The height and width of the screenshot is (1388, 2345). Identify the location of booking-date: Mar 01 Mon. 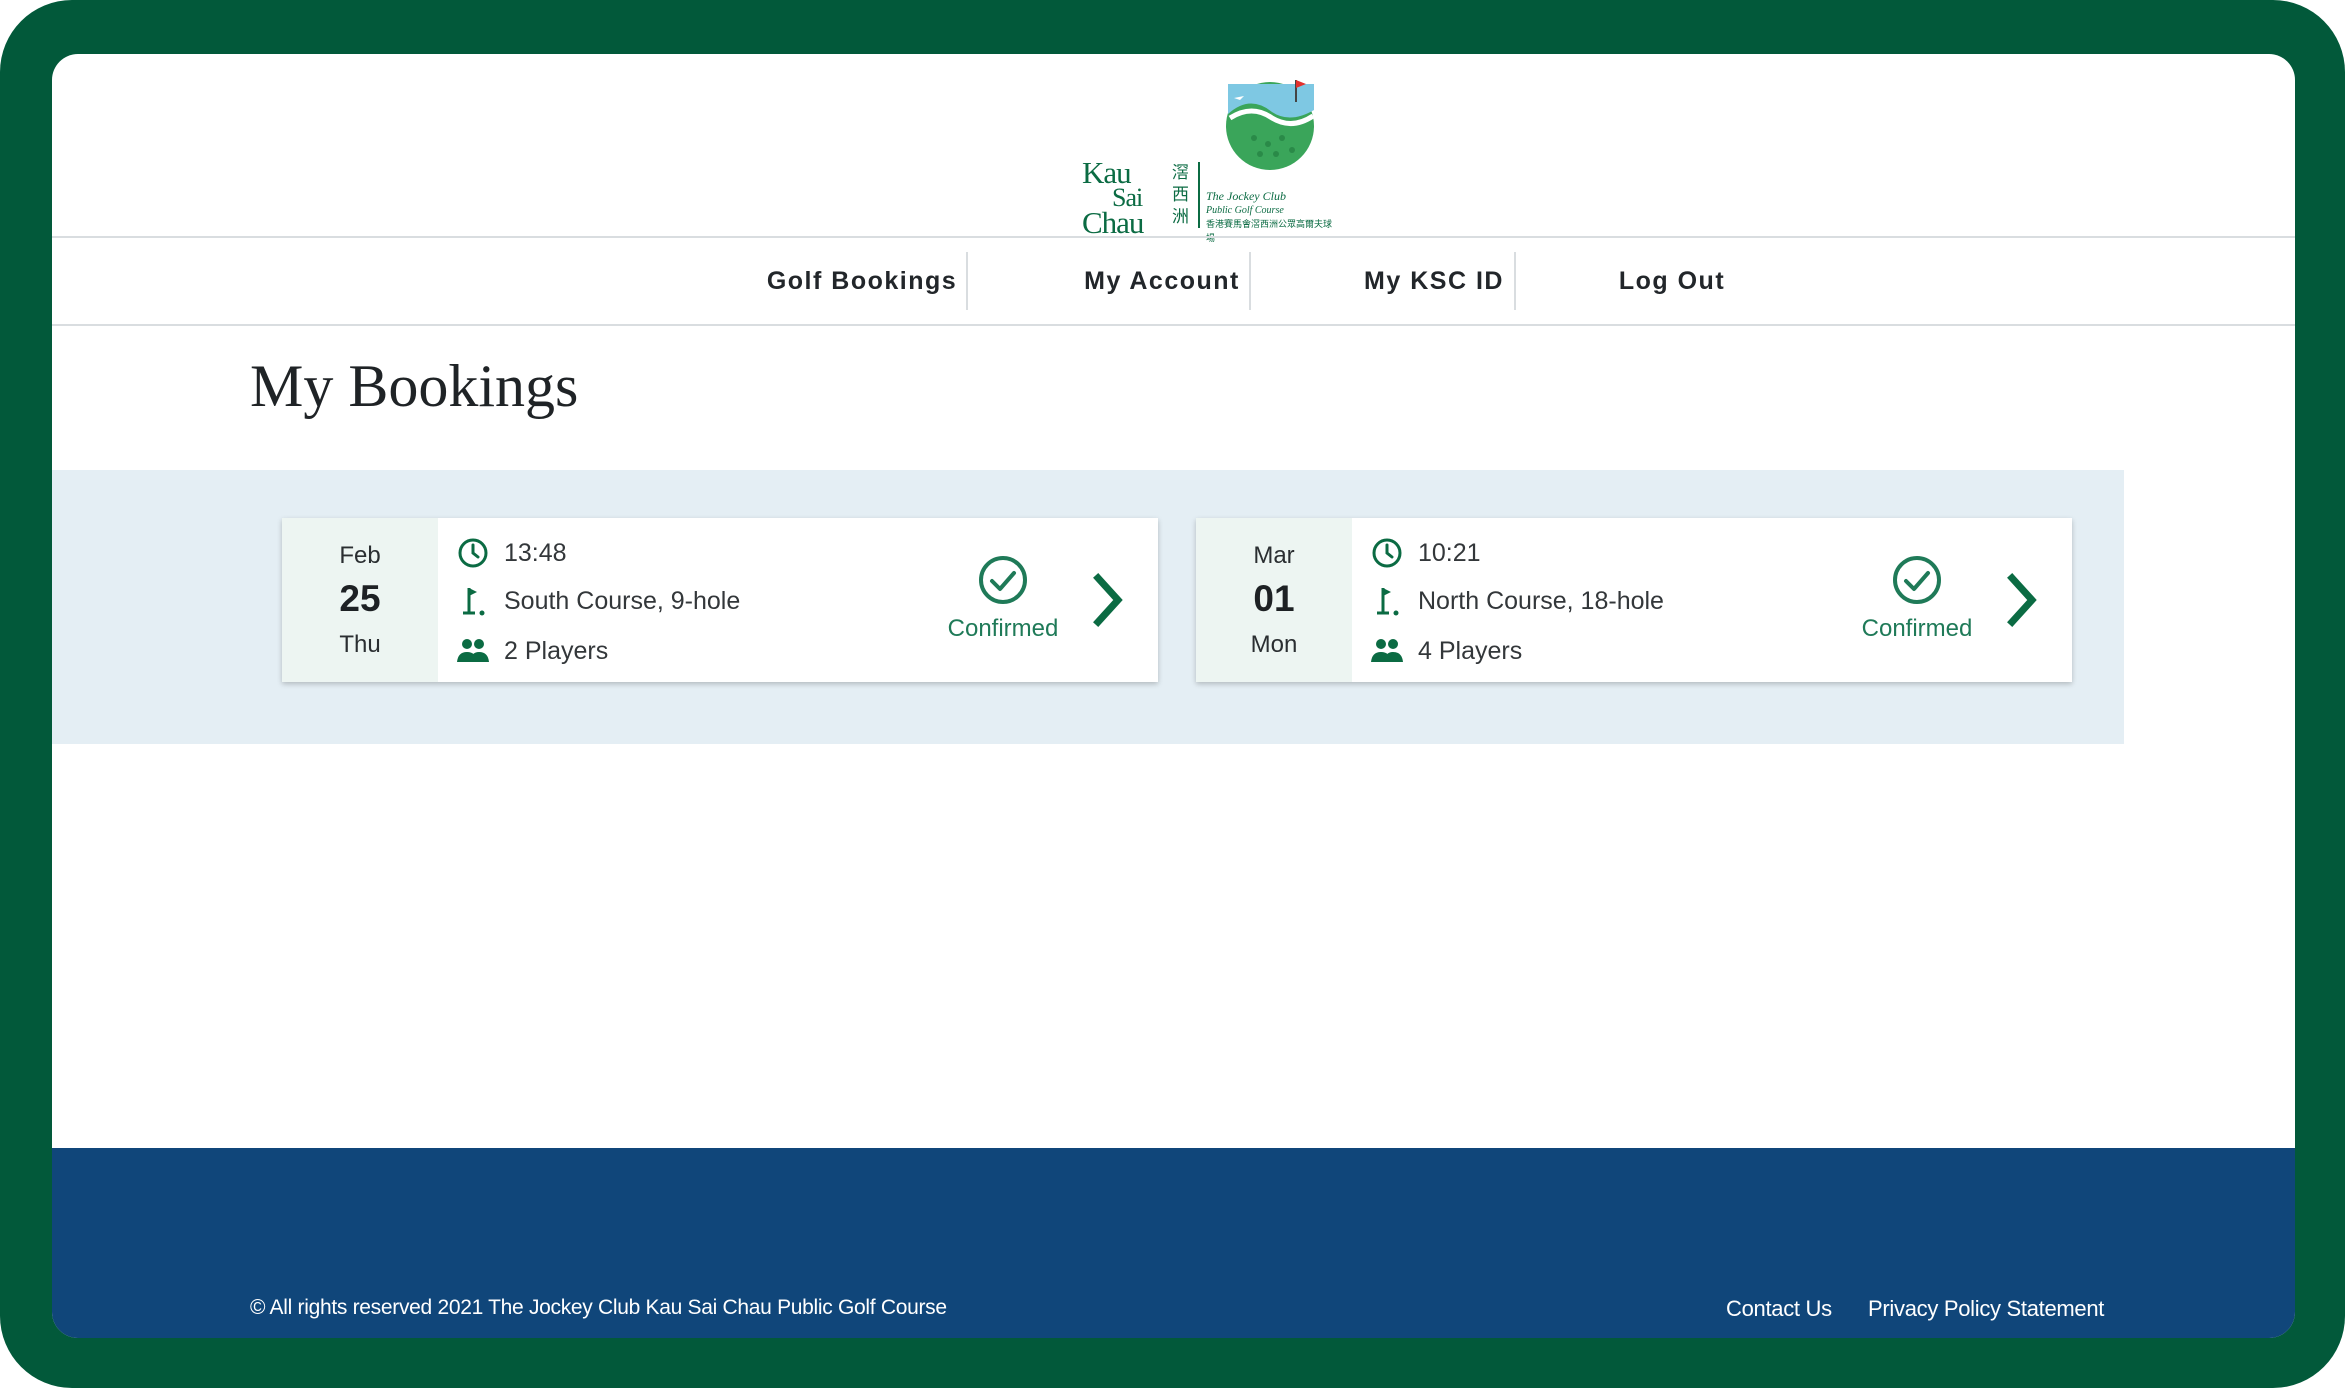
(1274, 600).